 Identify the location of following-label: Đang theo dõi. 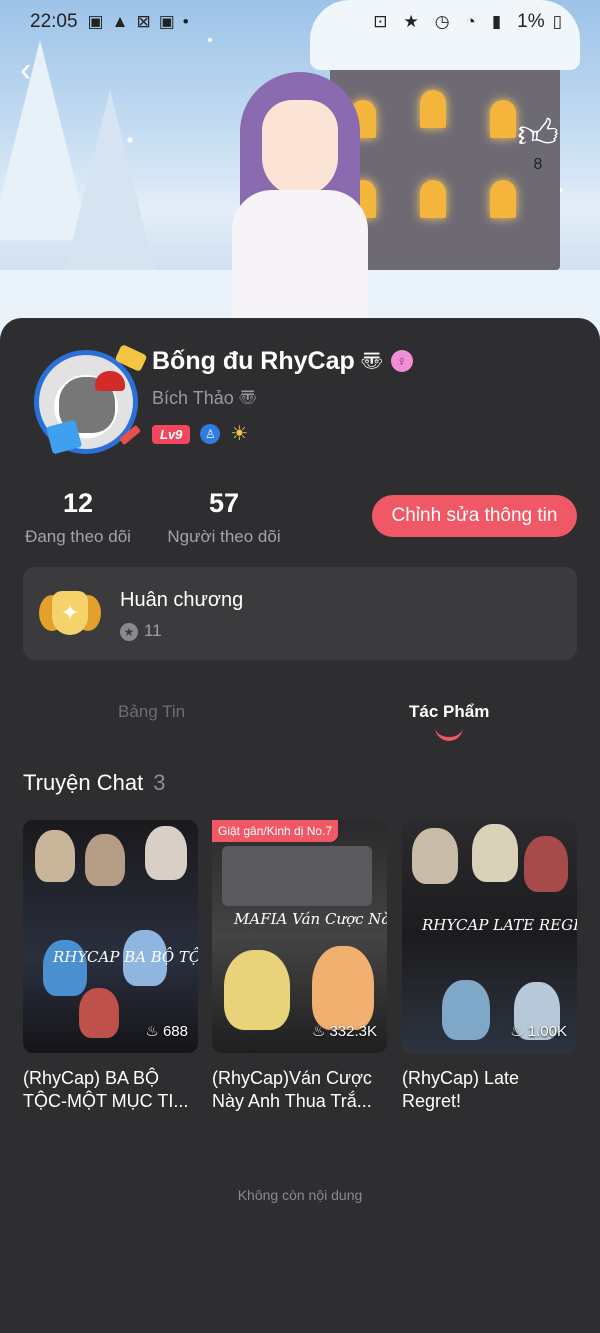
(78, 536).